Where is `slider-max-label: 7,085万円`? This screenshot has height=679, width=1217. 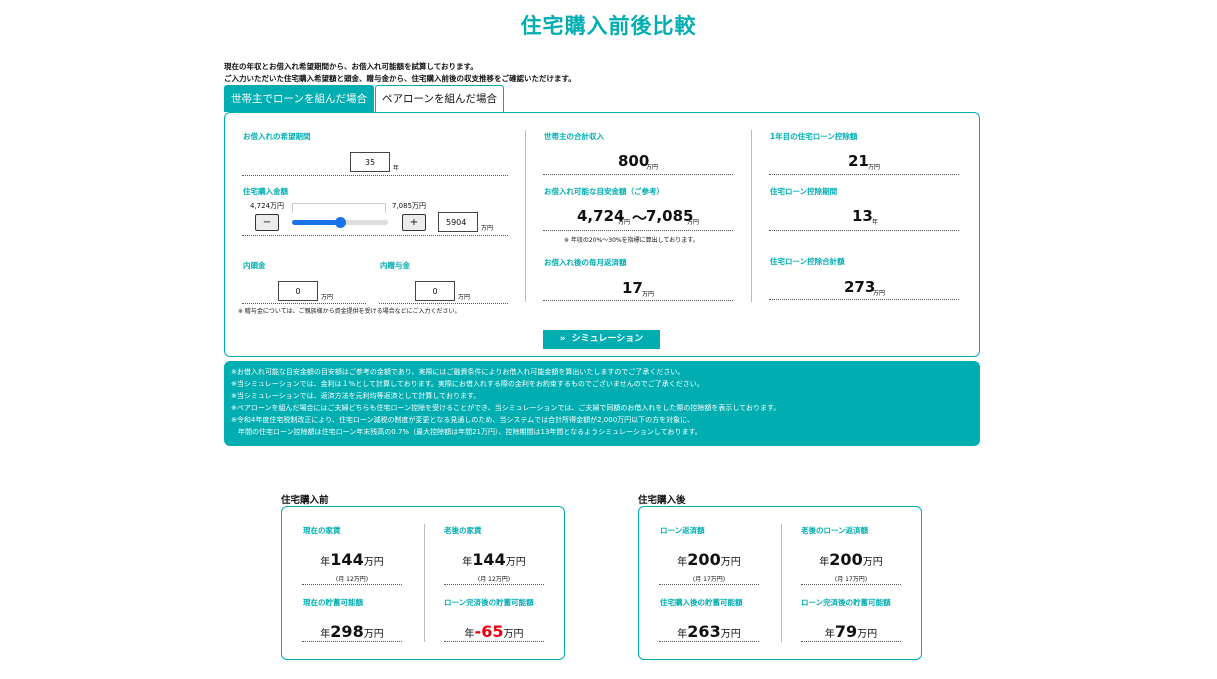 slider-max-label: 7,085万円 is located at coordinates (409, 206).